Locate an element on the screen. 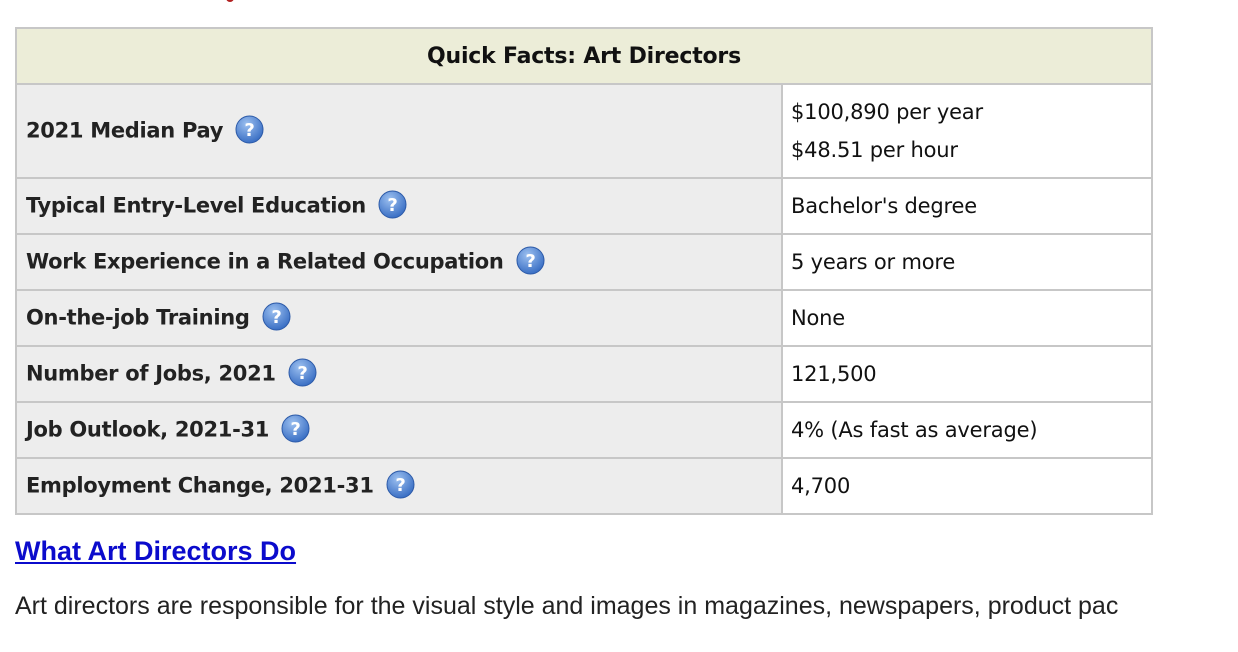 This screenshot has width=1238, height=652. row-label-training: On-the-job Training? is located at coordinates (399, 318).